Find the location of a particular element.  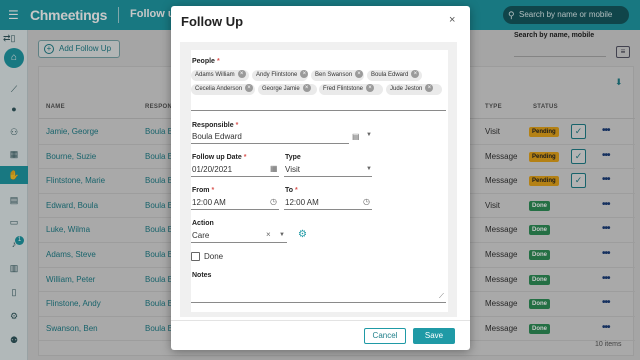

action-select: Care is located at coordinates (200, 235).